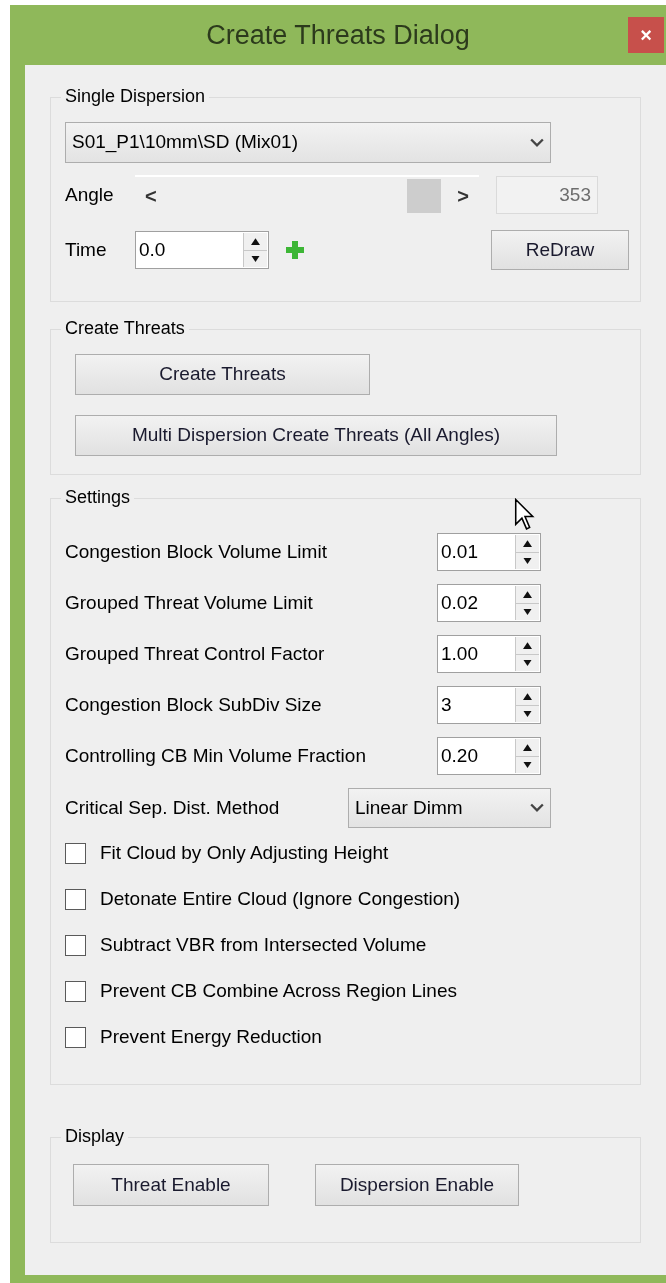  I want to click on checkbox-label: Fit Cloud by Only Adjusting Height, so click(244, 852).